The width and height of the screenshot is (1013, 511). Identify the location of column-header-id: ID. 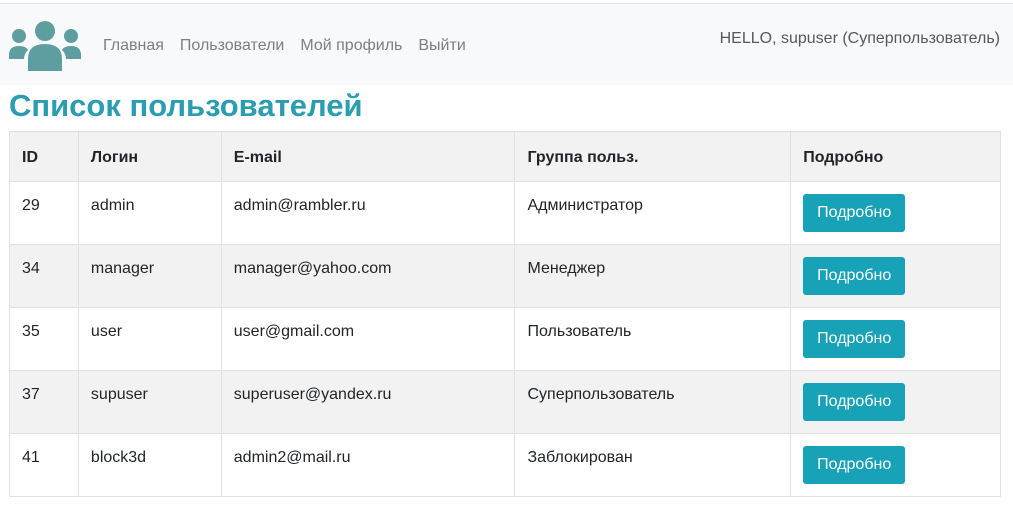
(44, 156).